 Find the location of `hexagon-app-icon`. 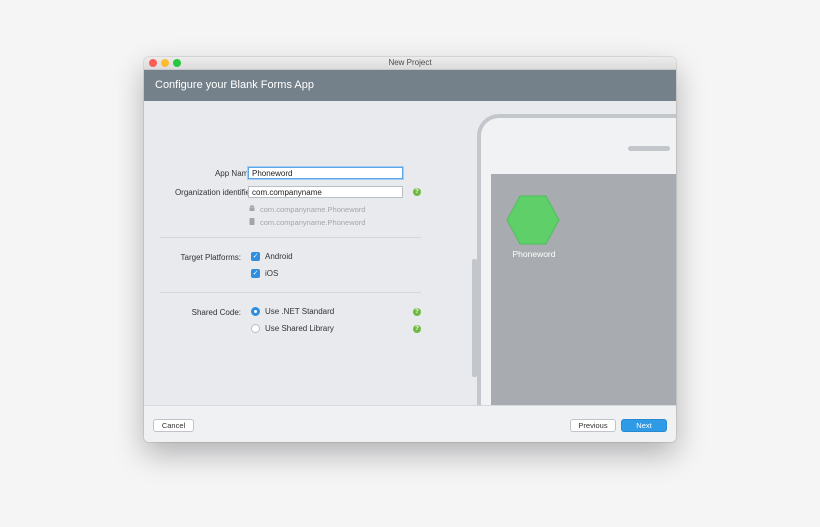

hexagon-app-icon is located at coordinates (533, 220).